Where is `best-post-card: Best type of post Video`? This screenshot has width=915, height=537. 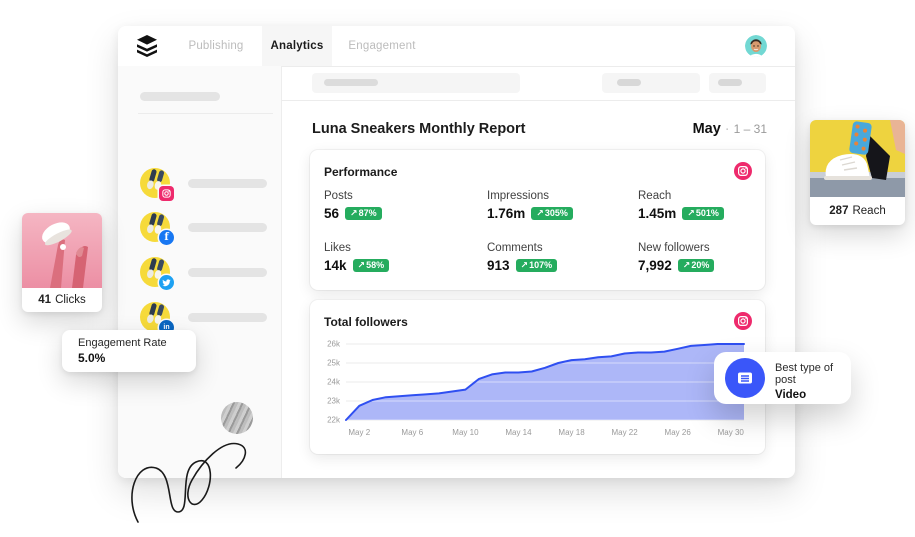
best-post-card: Best type of post Video is located at coordinates (782, 378).